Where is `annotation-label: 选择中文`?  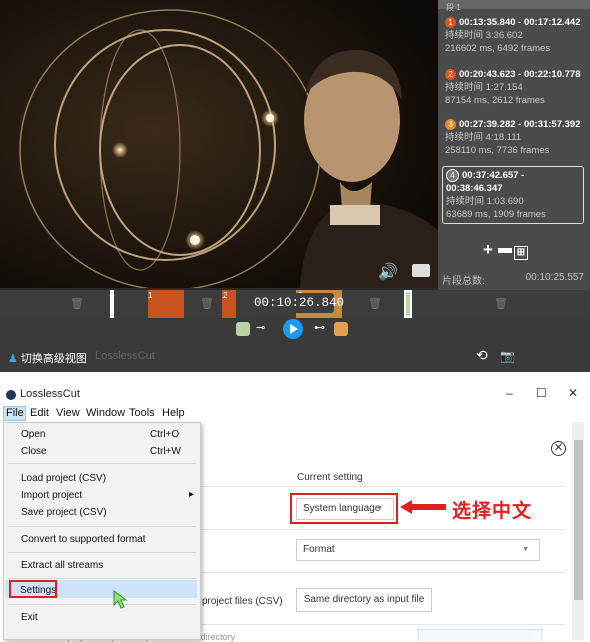 annotation-label: 选择中文 is located at coordinates (492, 511).